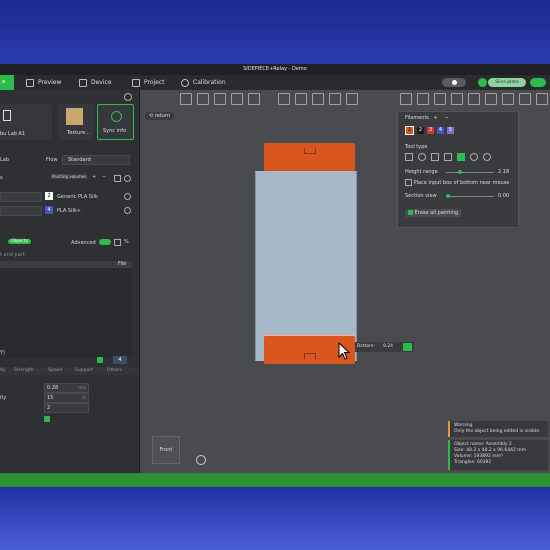 The image size is (550, 550). What do you see at coordinates (55, 370) in the screenshot?
I see `tab-speed: Speed` at bounding box center [55, 370].